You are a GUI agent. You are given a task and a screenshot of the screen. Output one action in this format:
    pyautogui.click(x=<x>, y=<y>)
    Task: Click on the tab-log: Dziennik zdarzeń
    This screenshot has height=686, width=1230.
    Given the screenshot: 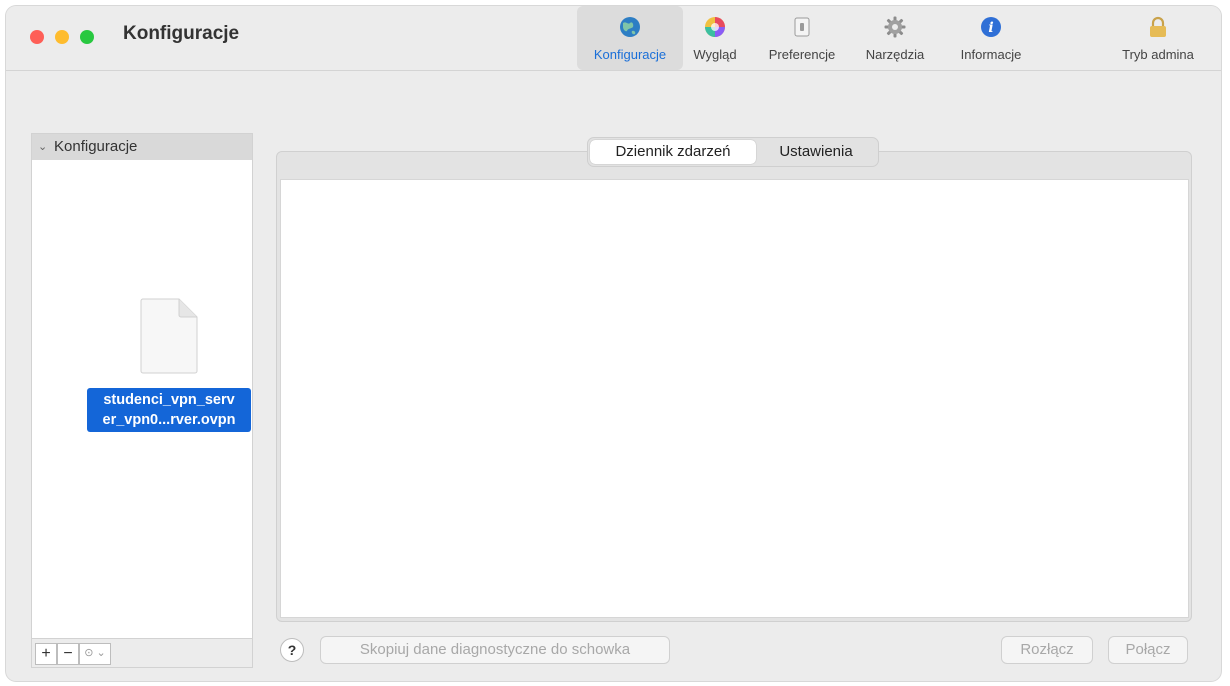 What is the action you would take?
    pyautogui.click(x=673, y=152)
    